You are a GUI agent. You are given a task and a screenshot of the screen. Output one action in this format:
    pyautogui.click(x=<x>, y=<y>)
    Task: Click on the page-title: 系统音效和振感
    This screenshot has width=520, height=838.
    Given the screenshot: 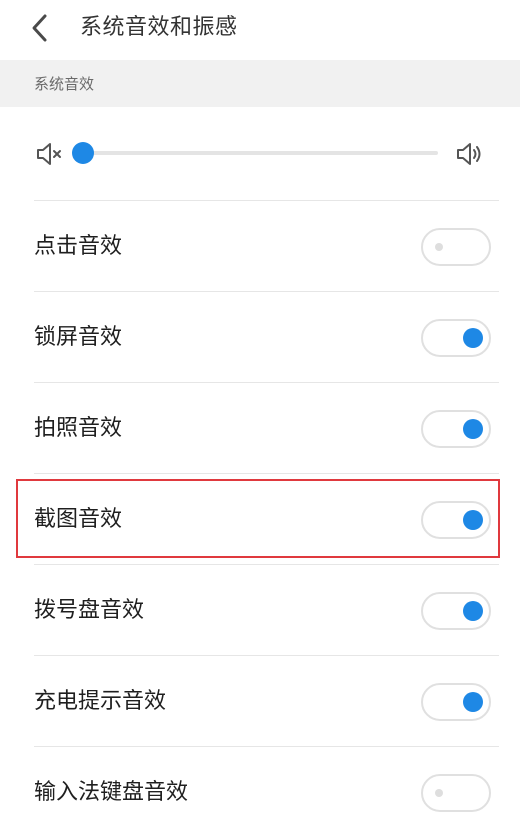 What is the action you would take?
    pyautogui.click(x=159, y=27)
    